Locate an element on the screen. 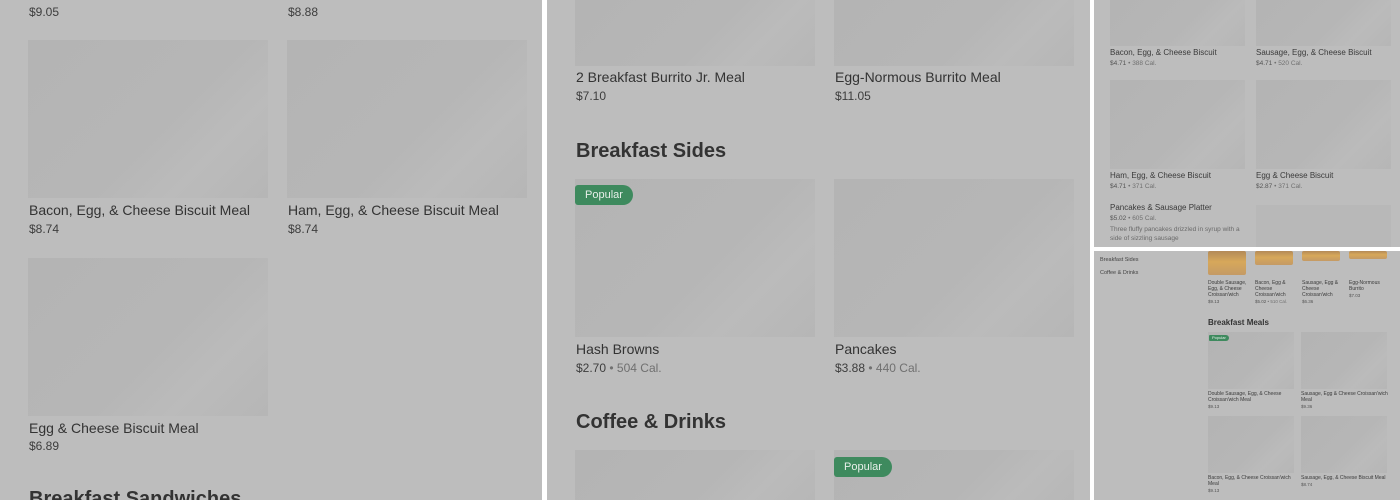  item-calories: 605 Cal. is located at coordinates (1144, 218).